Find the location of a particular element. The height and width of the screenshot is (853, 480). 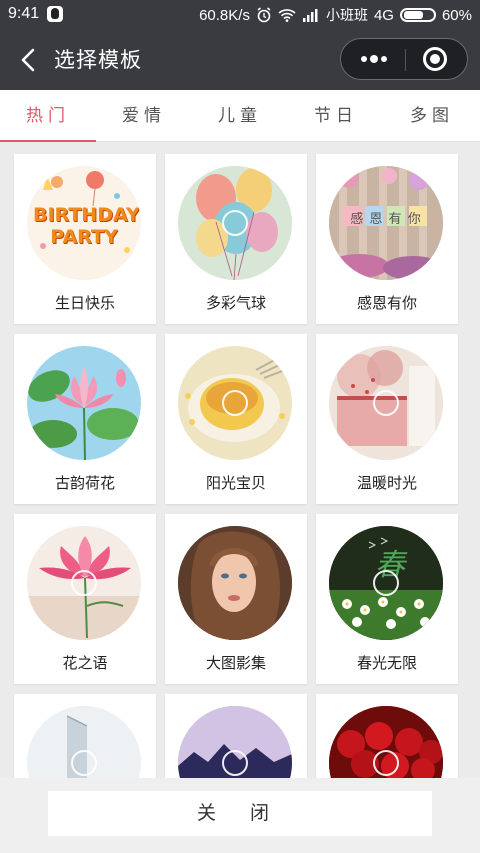

battery-icon is located at coordinates (417, 15).